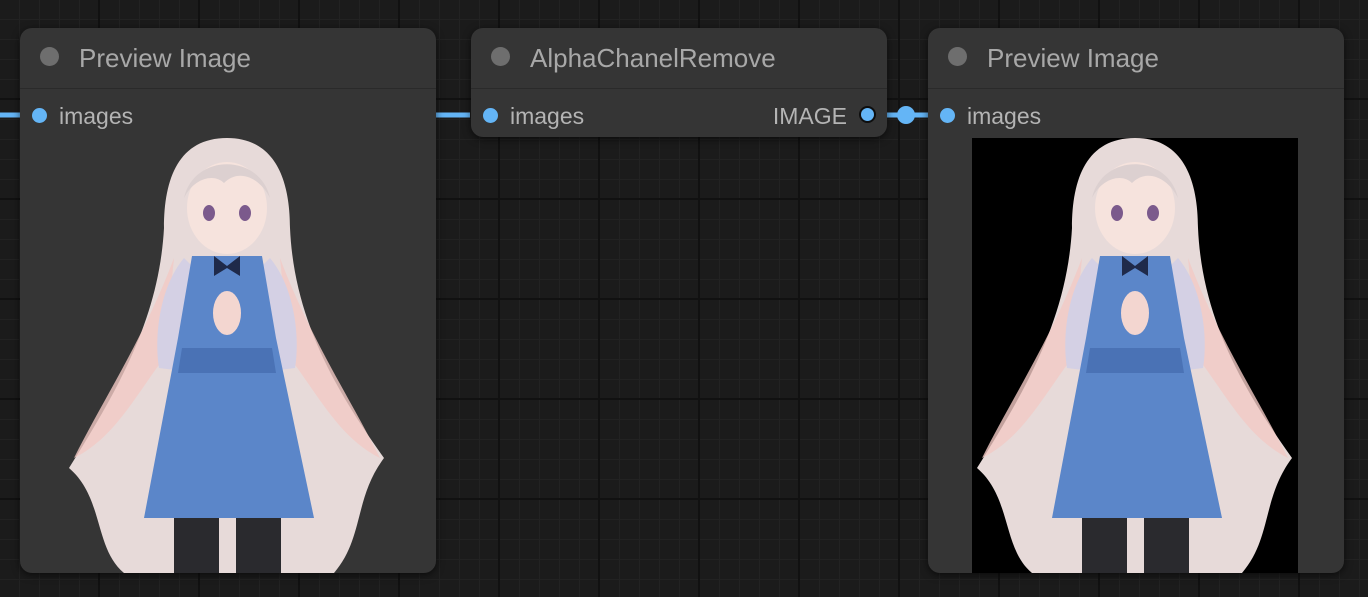  Describe the element at coordinates (809, 116) in the screenshot. I see `output-label-image: IMAGE` at that location.